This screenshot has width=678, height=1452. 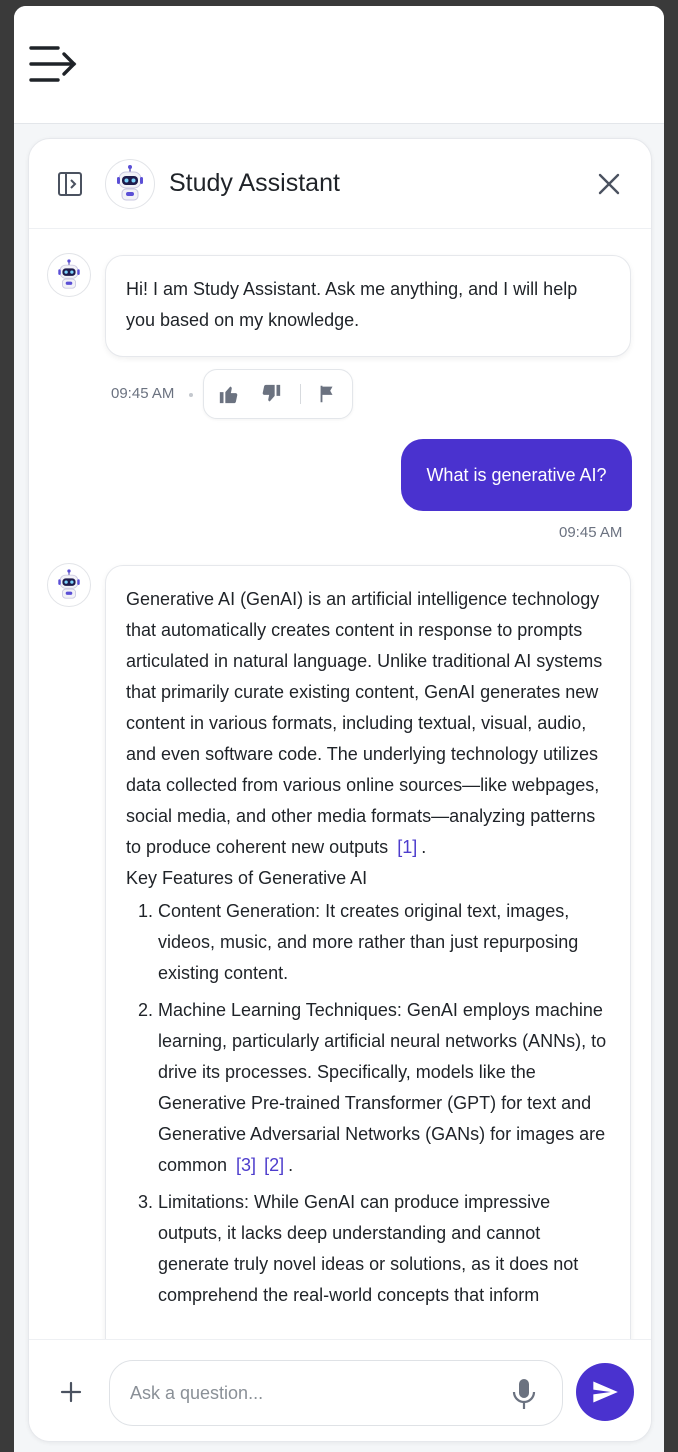 What do you see at coordinates (327, 394) in the screenshot?
I see `flag-icon` at bounding box center [327, 394].